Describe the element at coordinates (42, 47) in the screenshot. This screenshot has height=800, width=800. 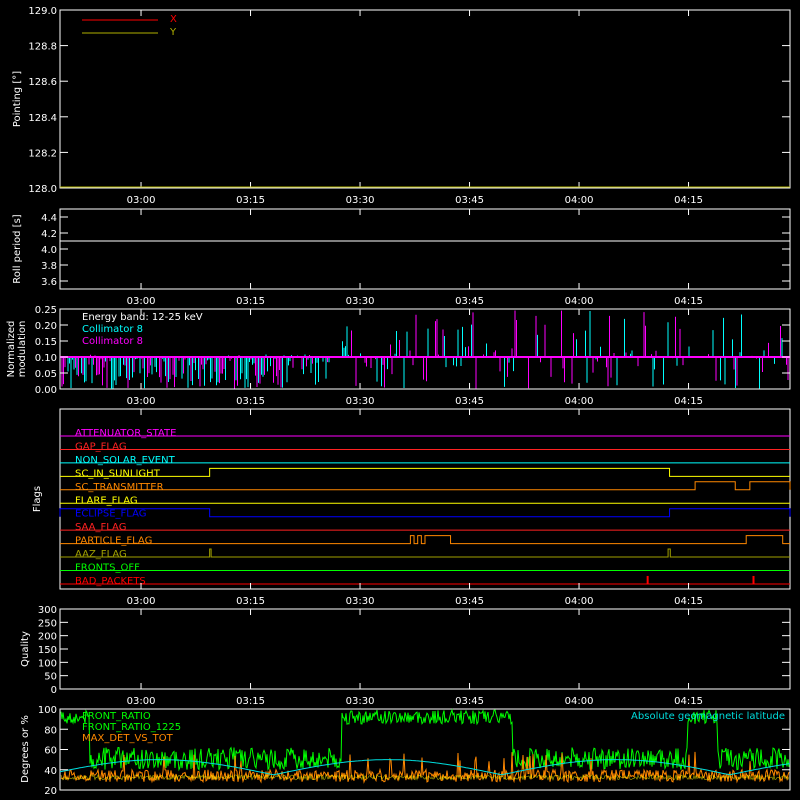
I see `y-tick-label: 128.8` at that location.